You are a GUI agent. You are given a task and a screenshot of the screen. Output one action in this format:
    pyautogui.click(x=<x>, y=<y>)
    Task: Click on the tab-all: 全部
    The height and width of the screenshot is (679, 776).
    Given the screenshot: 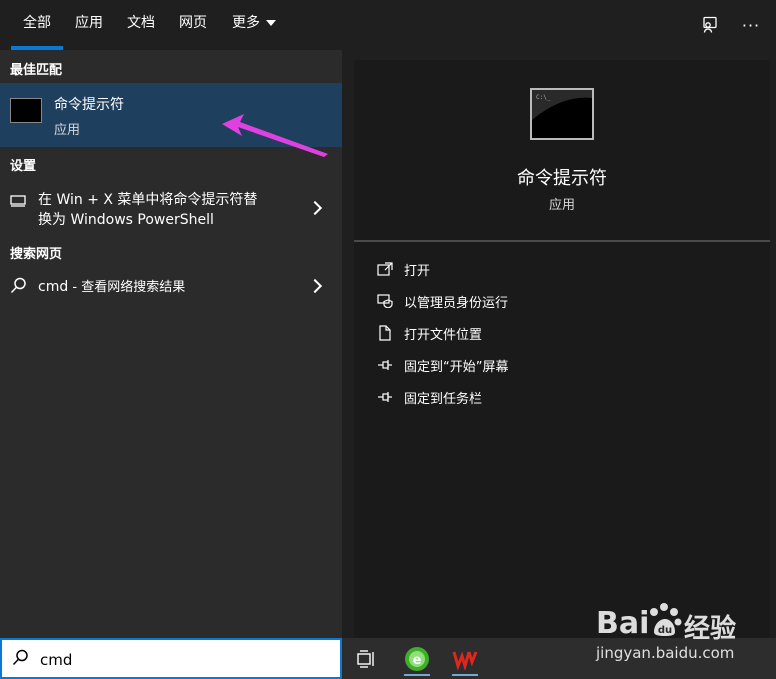 What is the action you would take?
    pyautogui.click(x=37, y=25)
    